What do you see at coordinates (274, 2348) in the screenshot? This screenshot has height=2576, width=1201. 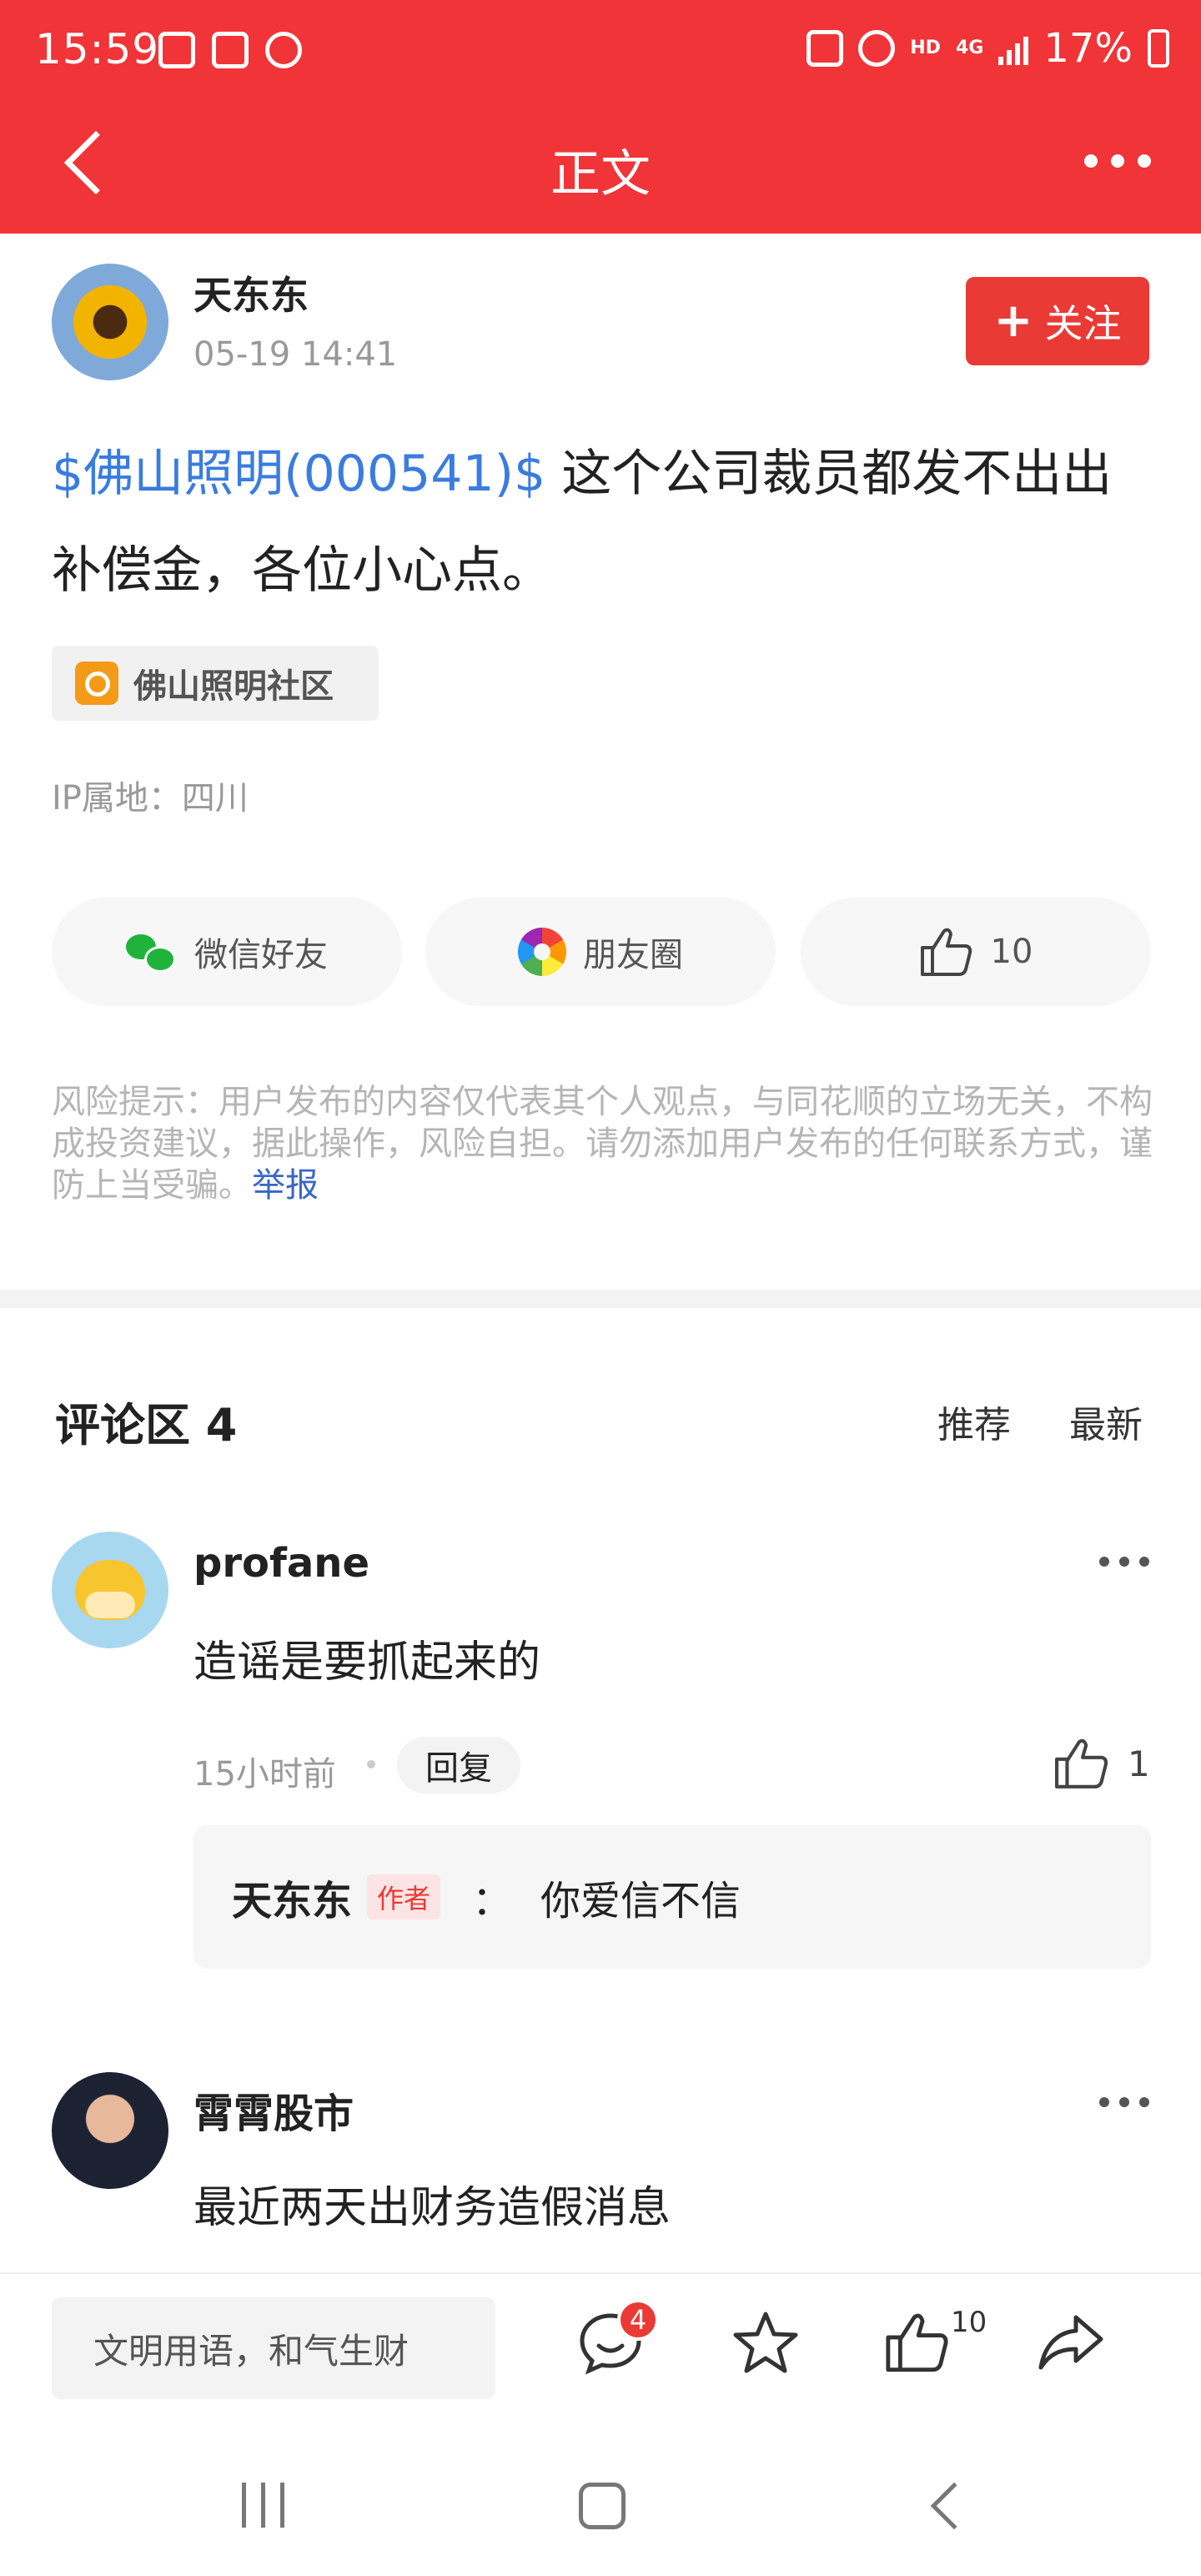 I see `comment-input: 文明用语，和气生财` at bounding box center [274, 2348].